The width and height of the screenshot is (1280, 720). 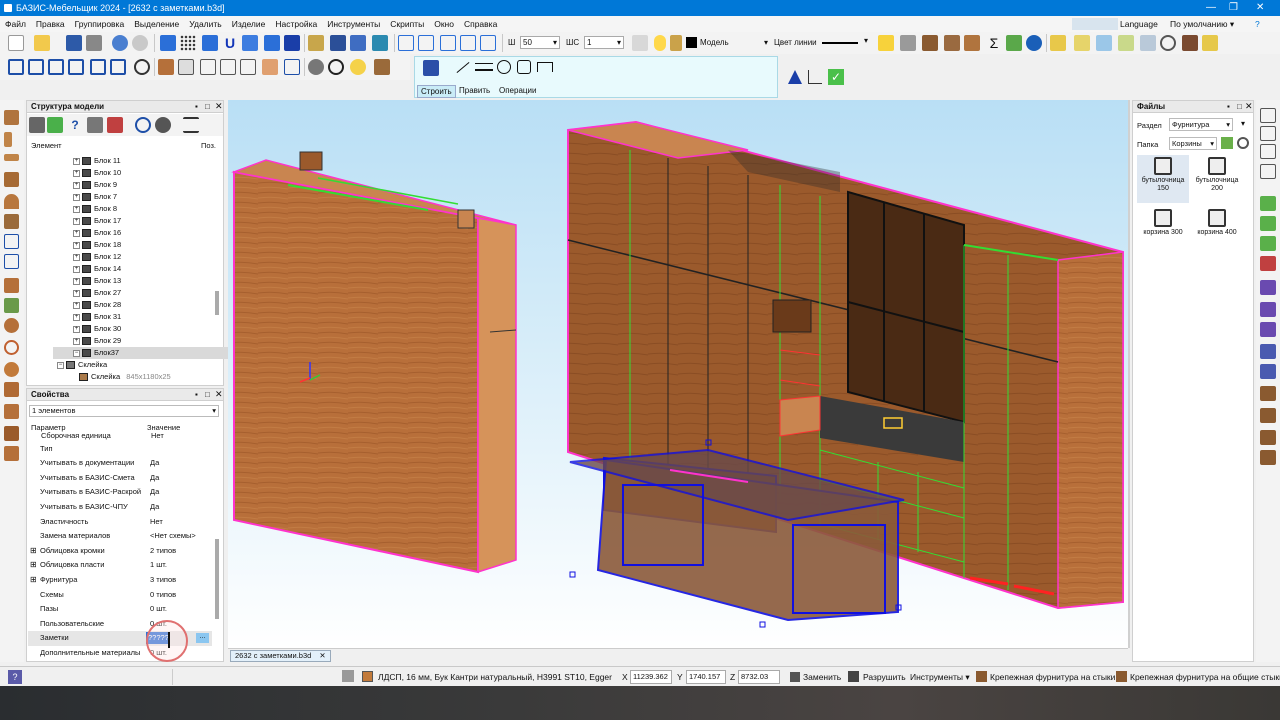 I want to click on tree-row: − Блок37, so click(x=144, y=353).